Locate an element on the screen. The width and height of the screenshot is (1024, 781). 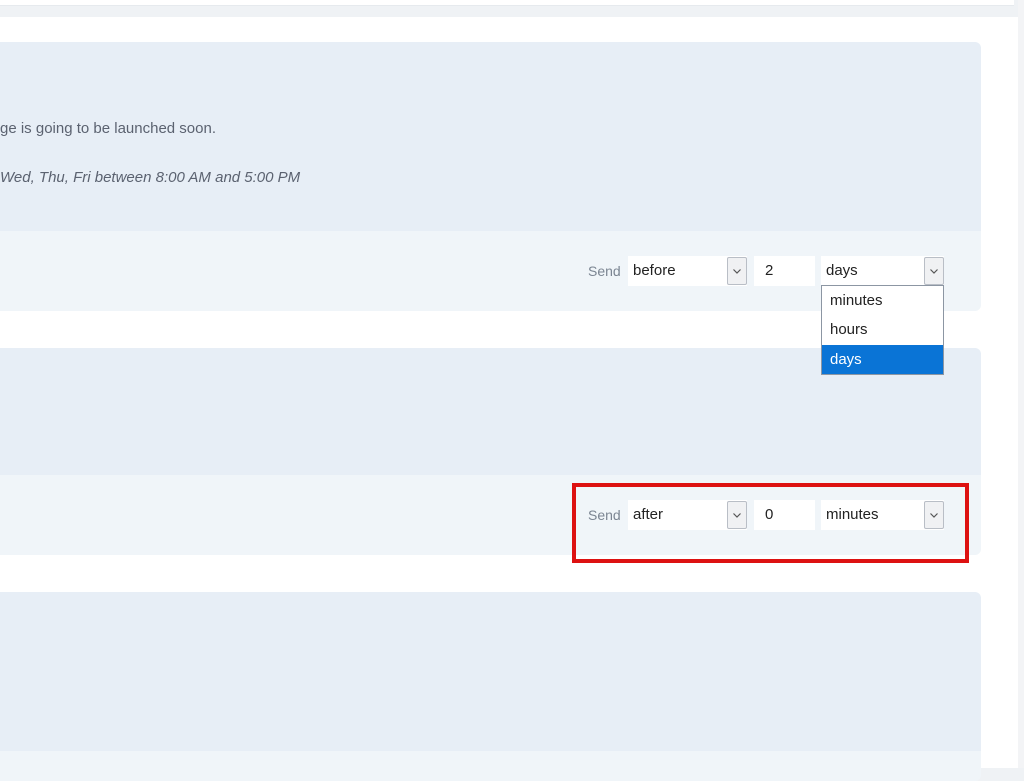
top-card-strip is located at coordinates (507, 3).